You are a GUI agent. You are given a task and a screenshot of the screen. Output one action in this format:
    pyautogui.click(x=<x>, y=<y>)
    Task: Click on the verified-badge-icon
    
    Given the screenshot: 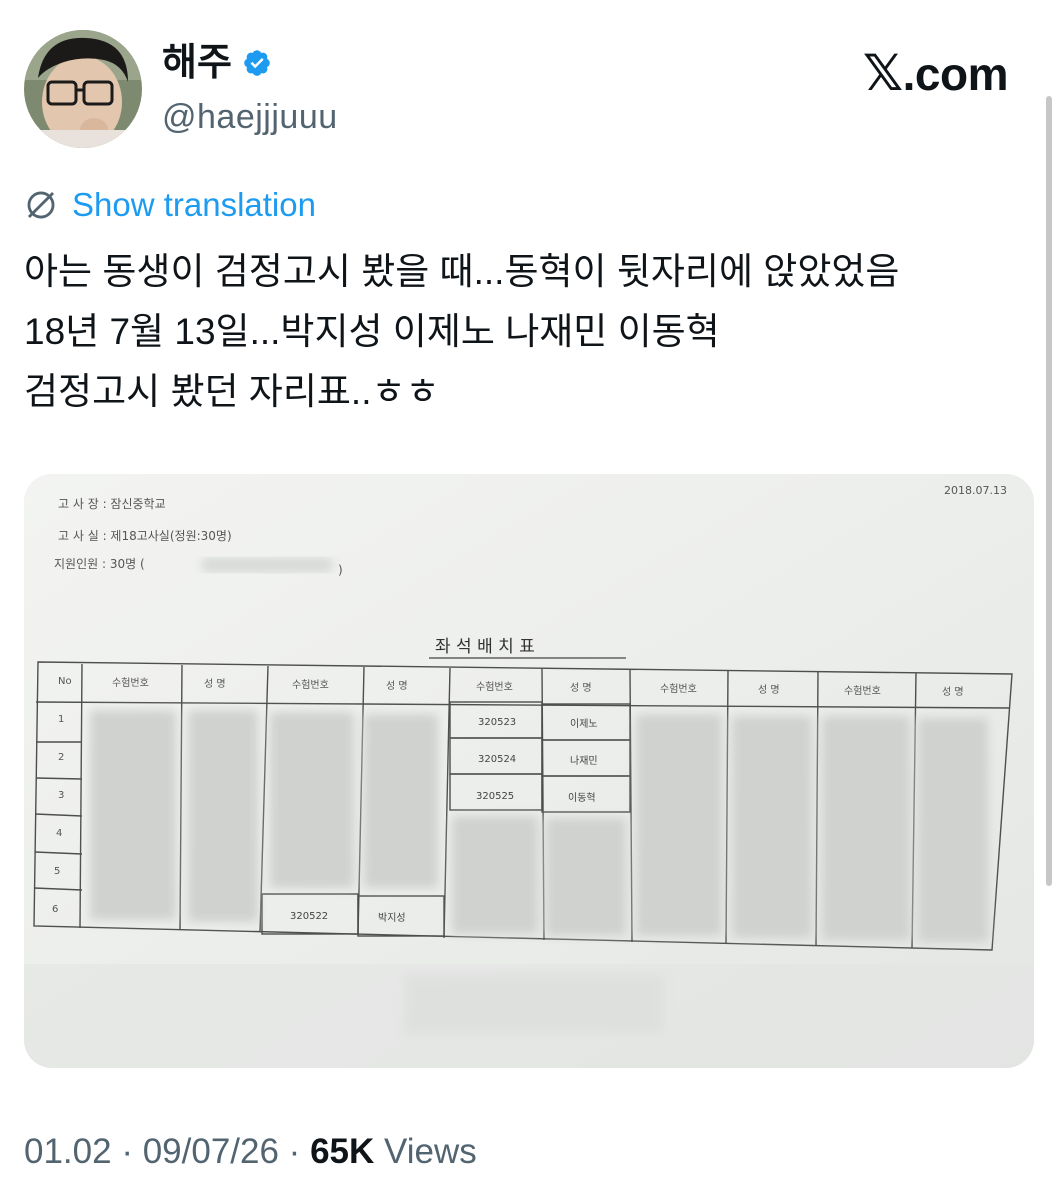 What is the action you would take?
    pyautogui.click(x=257, y=63)
    